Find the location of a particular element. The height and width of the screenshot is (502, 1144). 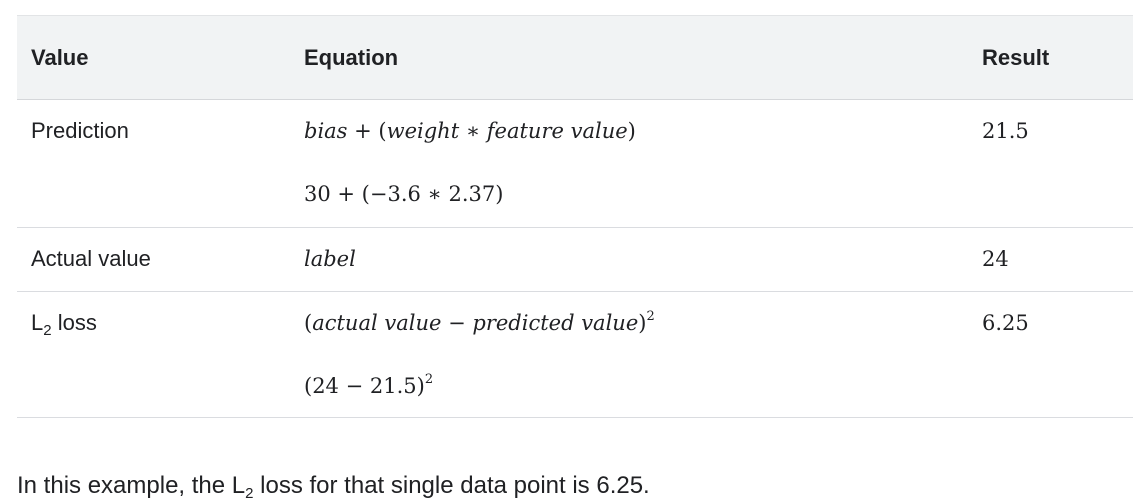

prediction-substituted: 30 + (−3.6 ∗ 2.37) is located at coordinates (404, 194).